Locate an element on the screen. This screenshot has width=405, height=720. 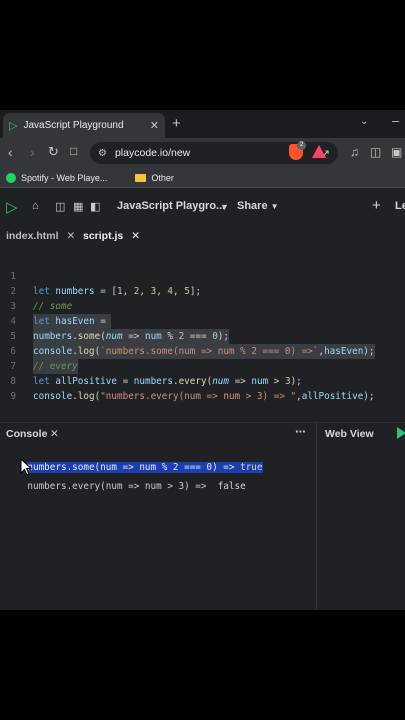
wallet-icon: ▣ is located at coordinates (396, 152).